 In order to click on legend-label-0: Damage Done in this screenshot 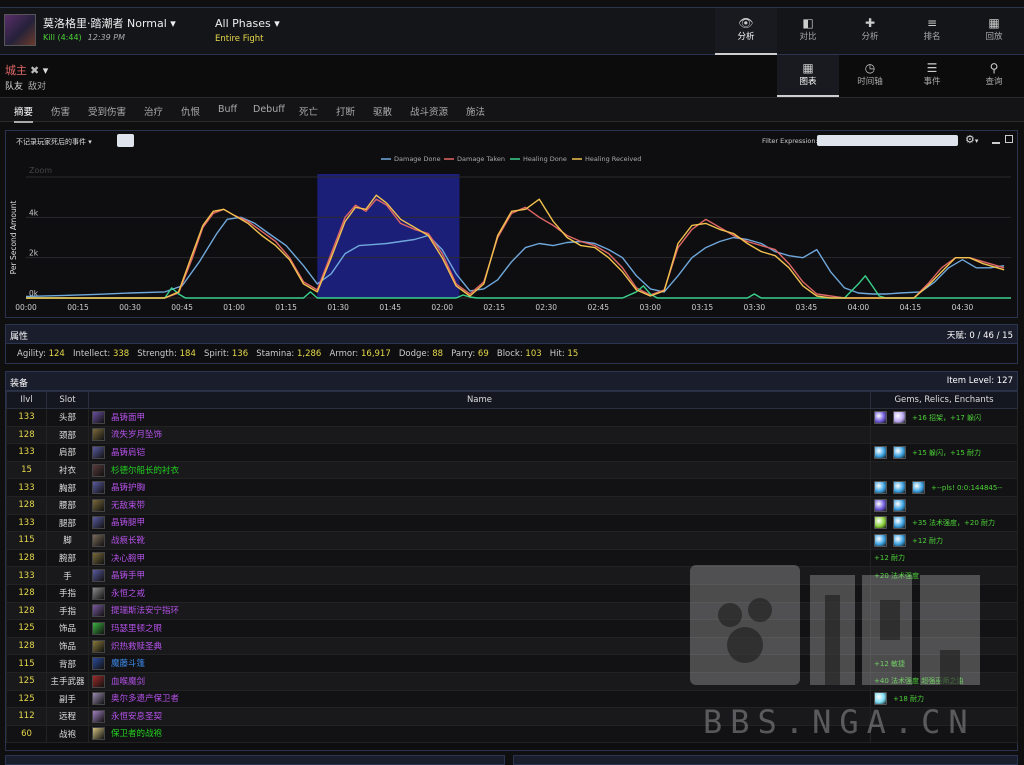, I will do `click(417, 159)`.